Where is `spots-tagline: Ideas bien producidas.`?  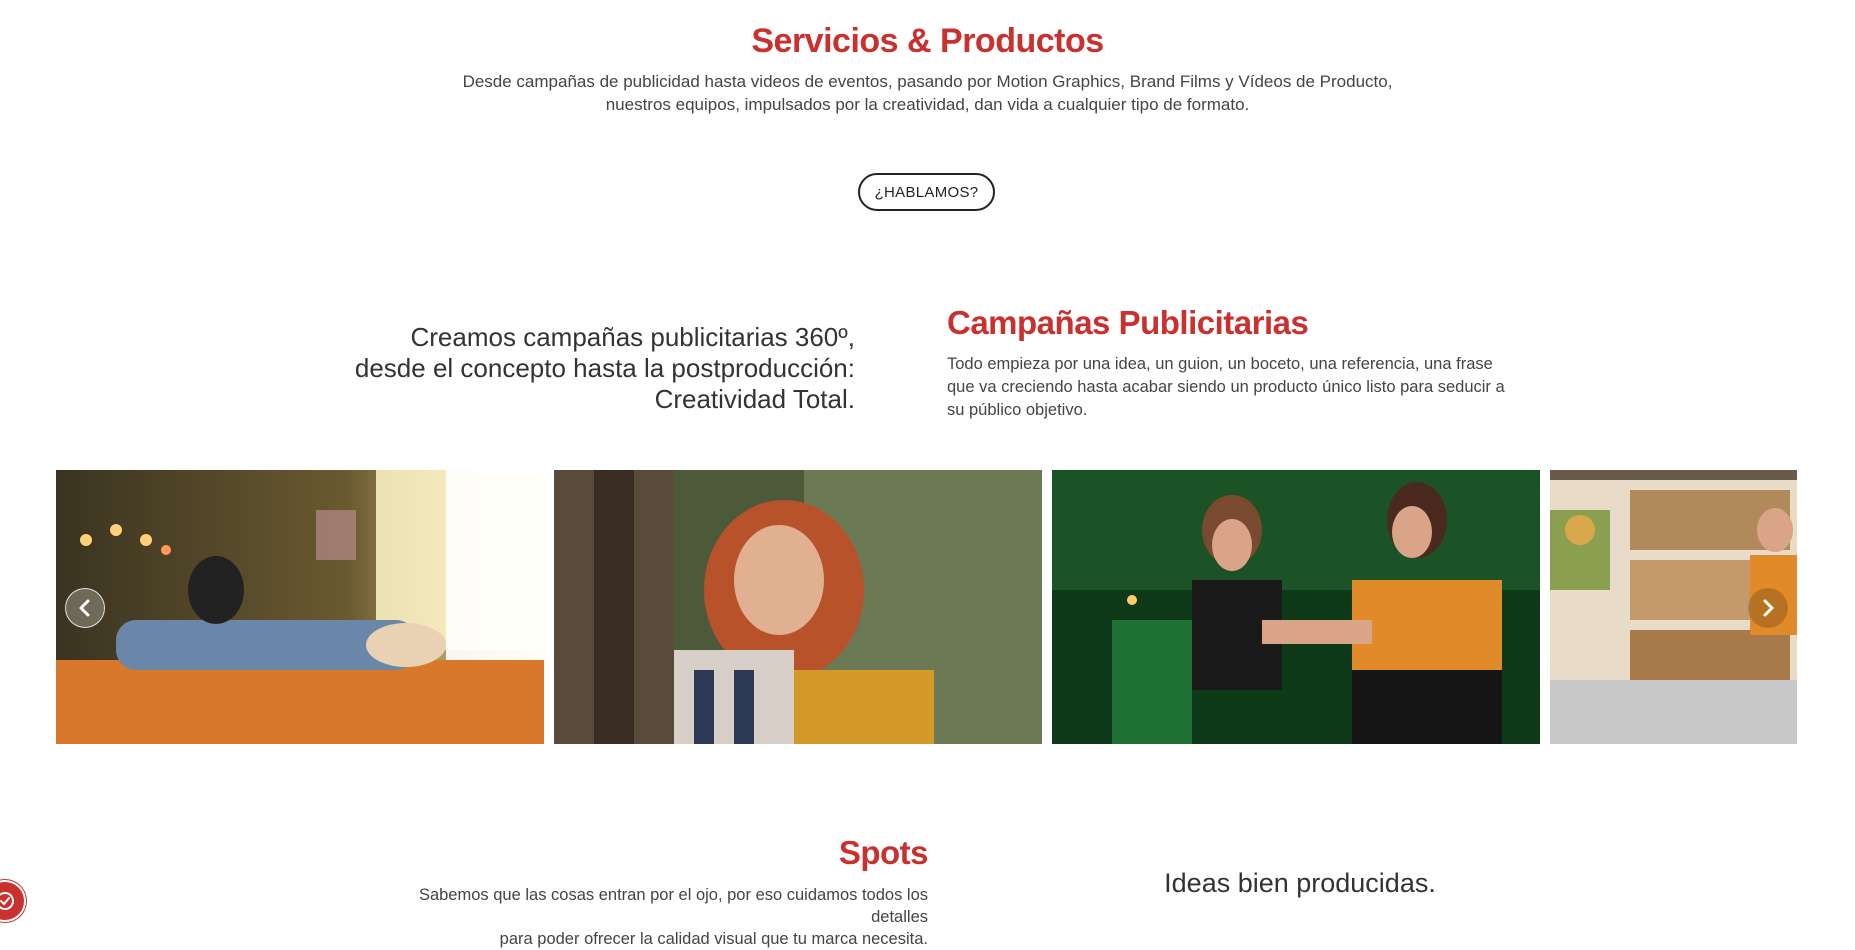
spots-tagline: Ideas bien producidas. is located at coordinates (1300, 883).